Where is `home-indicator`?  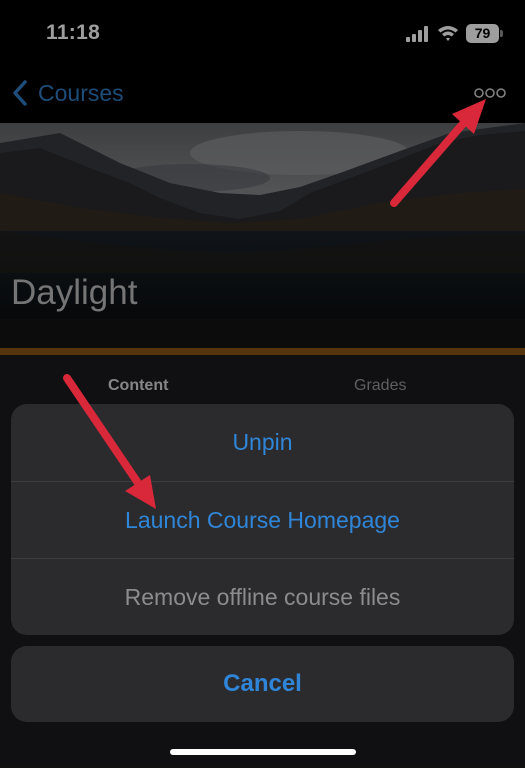 home-indicator is located at coordinates (263, 752).